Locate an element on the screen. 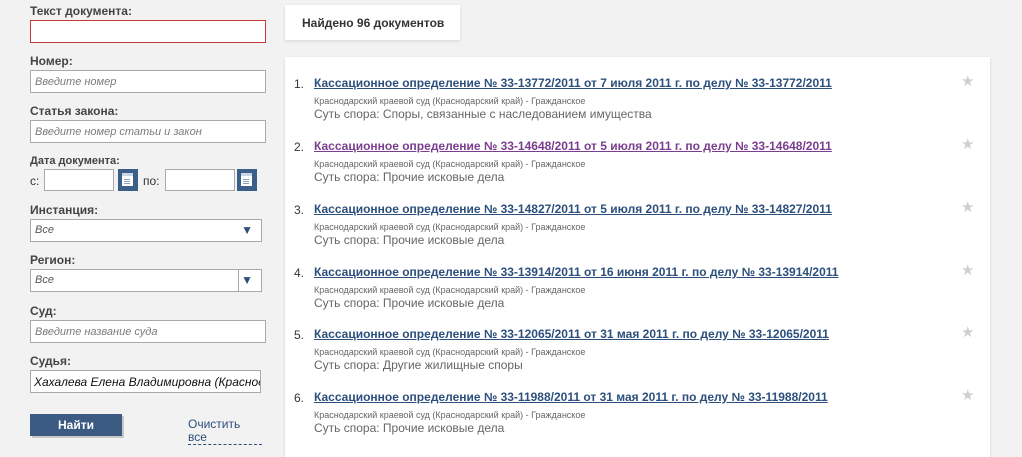  article-input is located at coordinates (148, 131).